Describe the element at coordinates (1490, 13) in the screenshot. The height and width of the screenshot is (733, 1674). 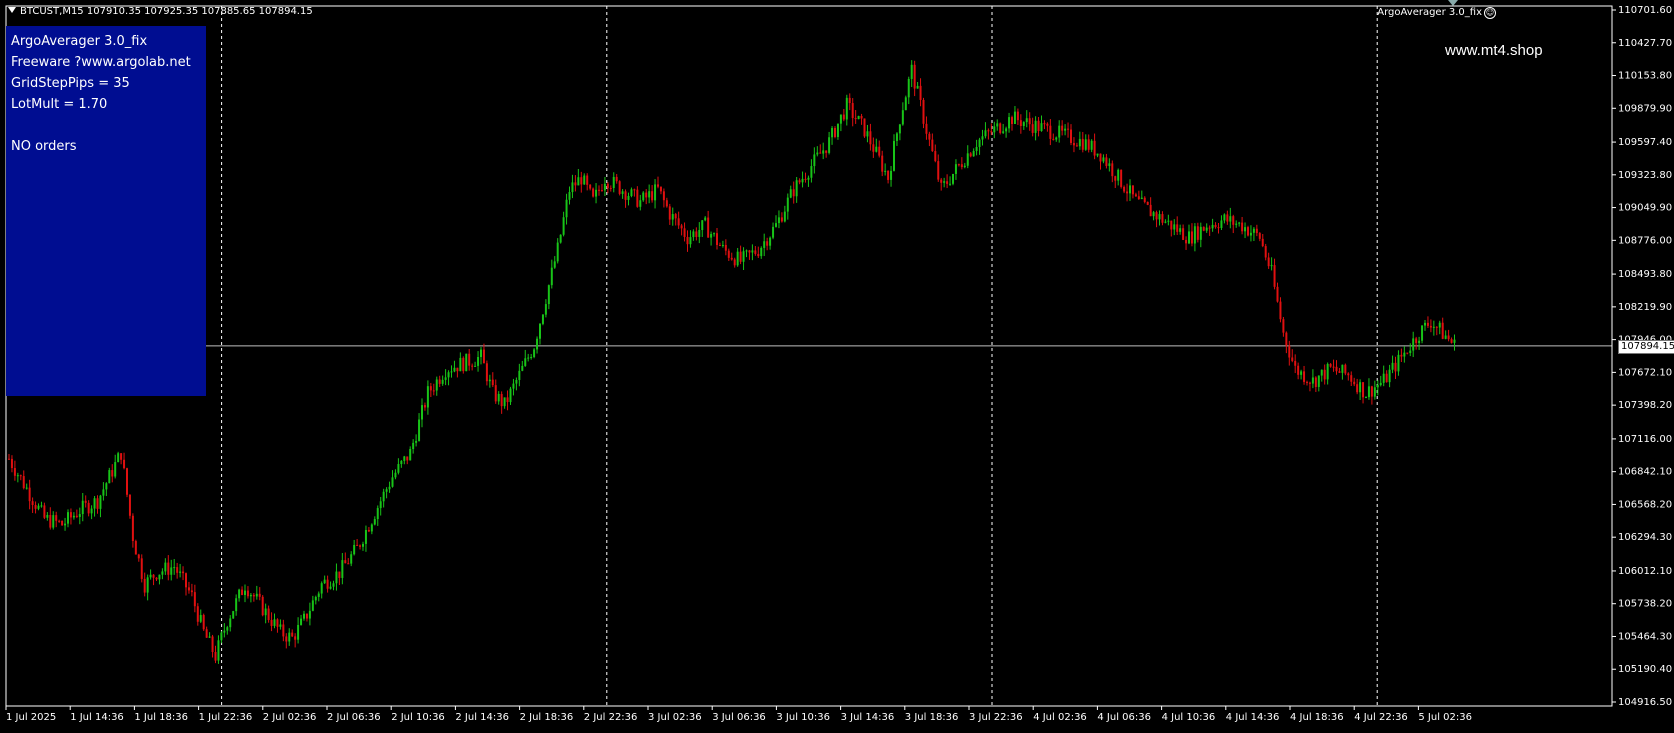
I see `smiley-icon: ☺` at that location.